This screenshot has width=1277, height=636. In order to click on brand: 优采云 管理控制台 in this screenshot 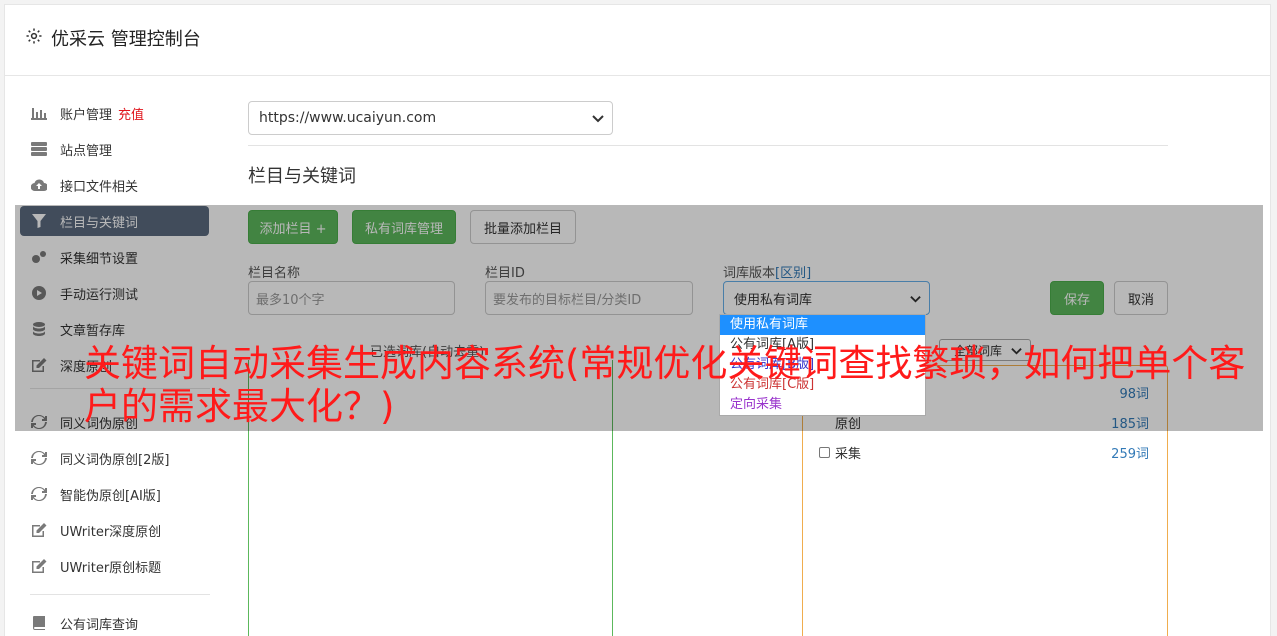, I will do `click(113, 38)`.